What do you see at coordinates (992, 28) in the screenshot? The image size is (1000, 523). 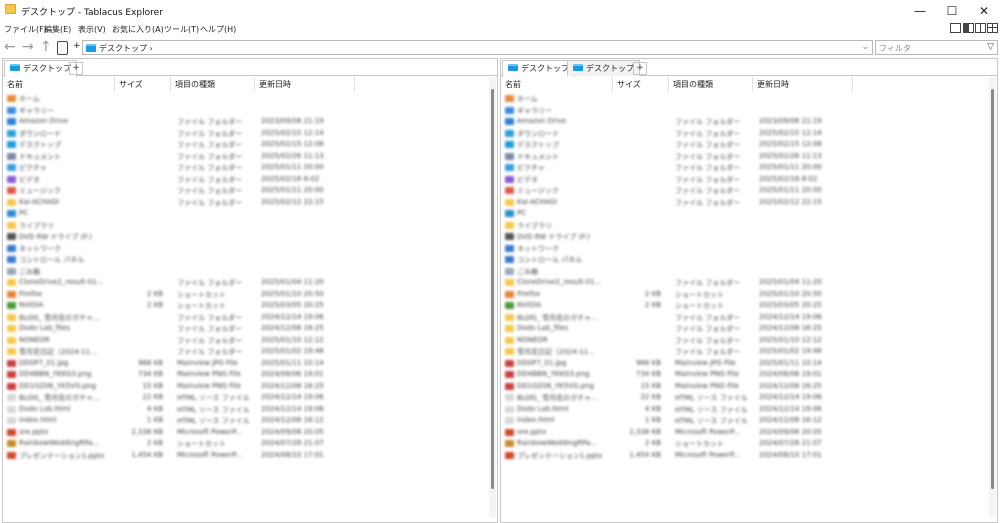 I see `grid-layout-icon` at bounding box center [992, 28].